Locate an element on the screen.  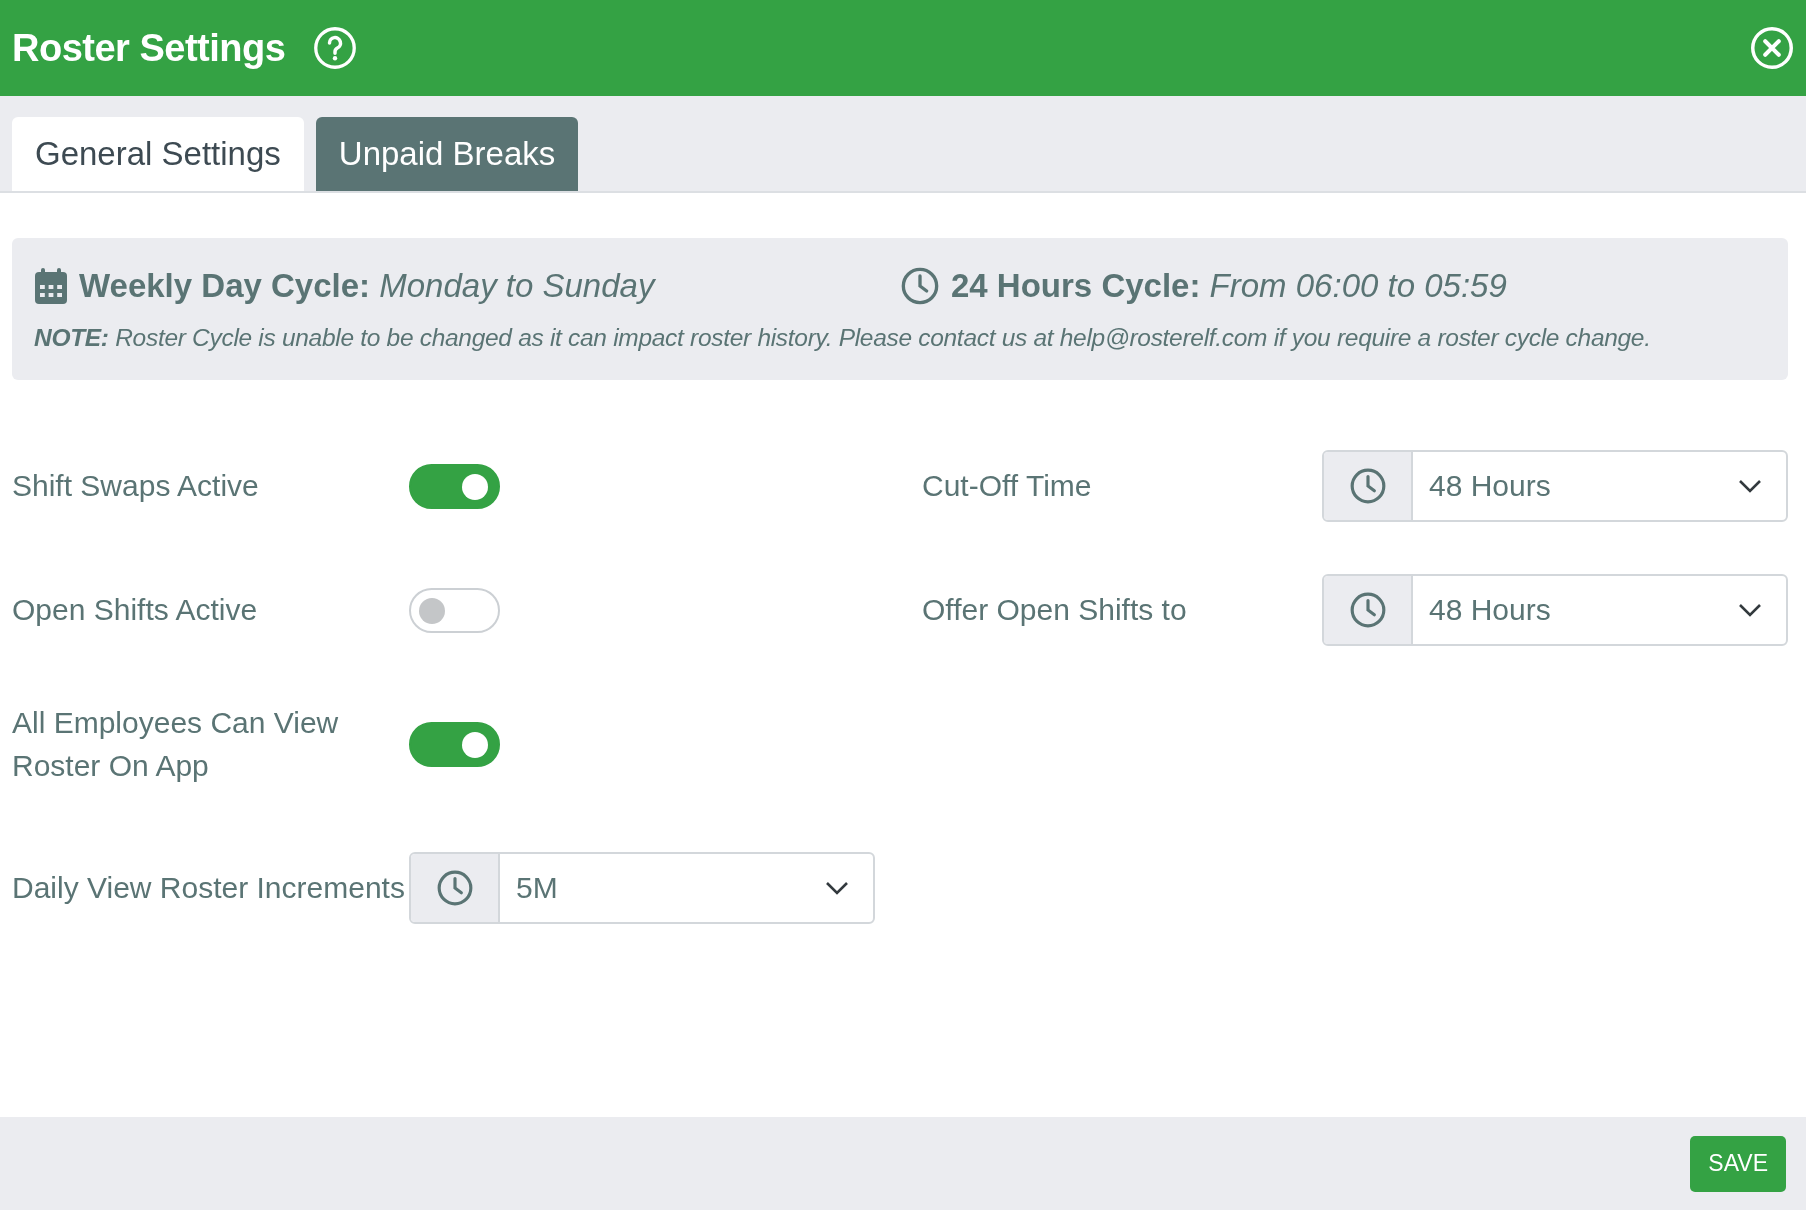
select-field: 5M is located at coordinates (642, 888).